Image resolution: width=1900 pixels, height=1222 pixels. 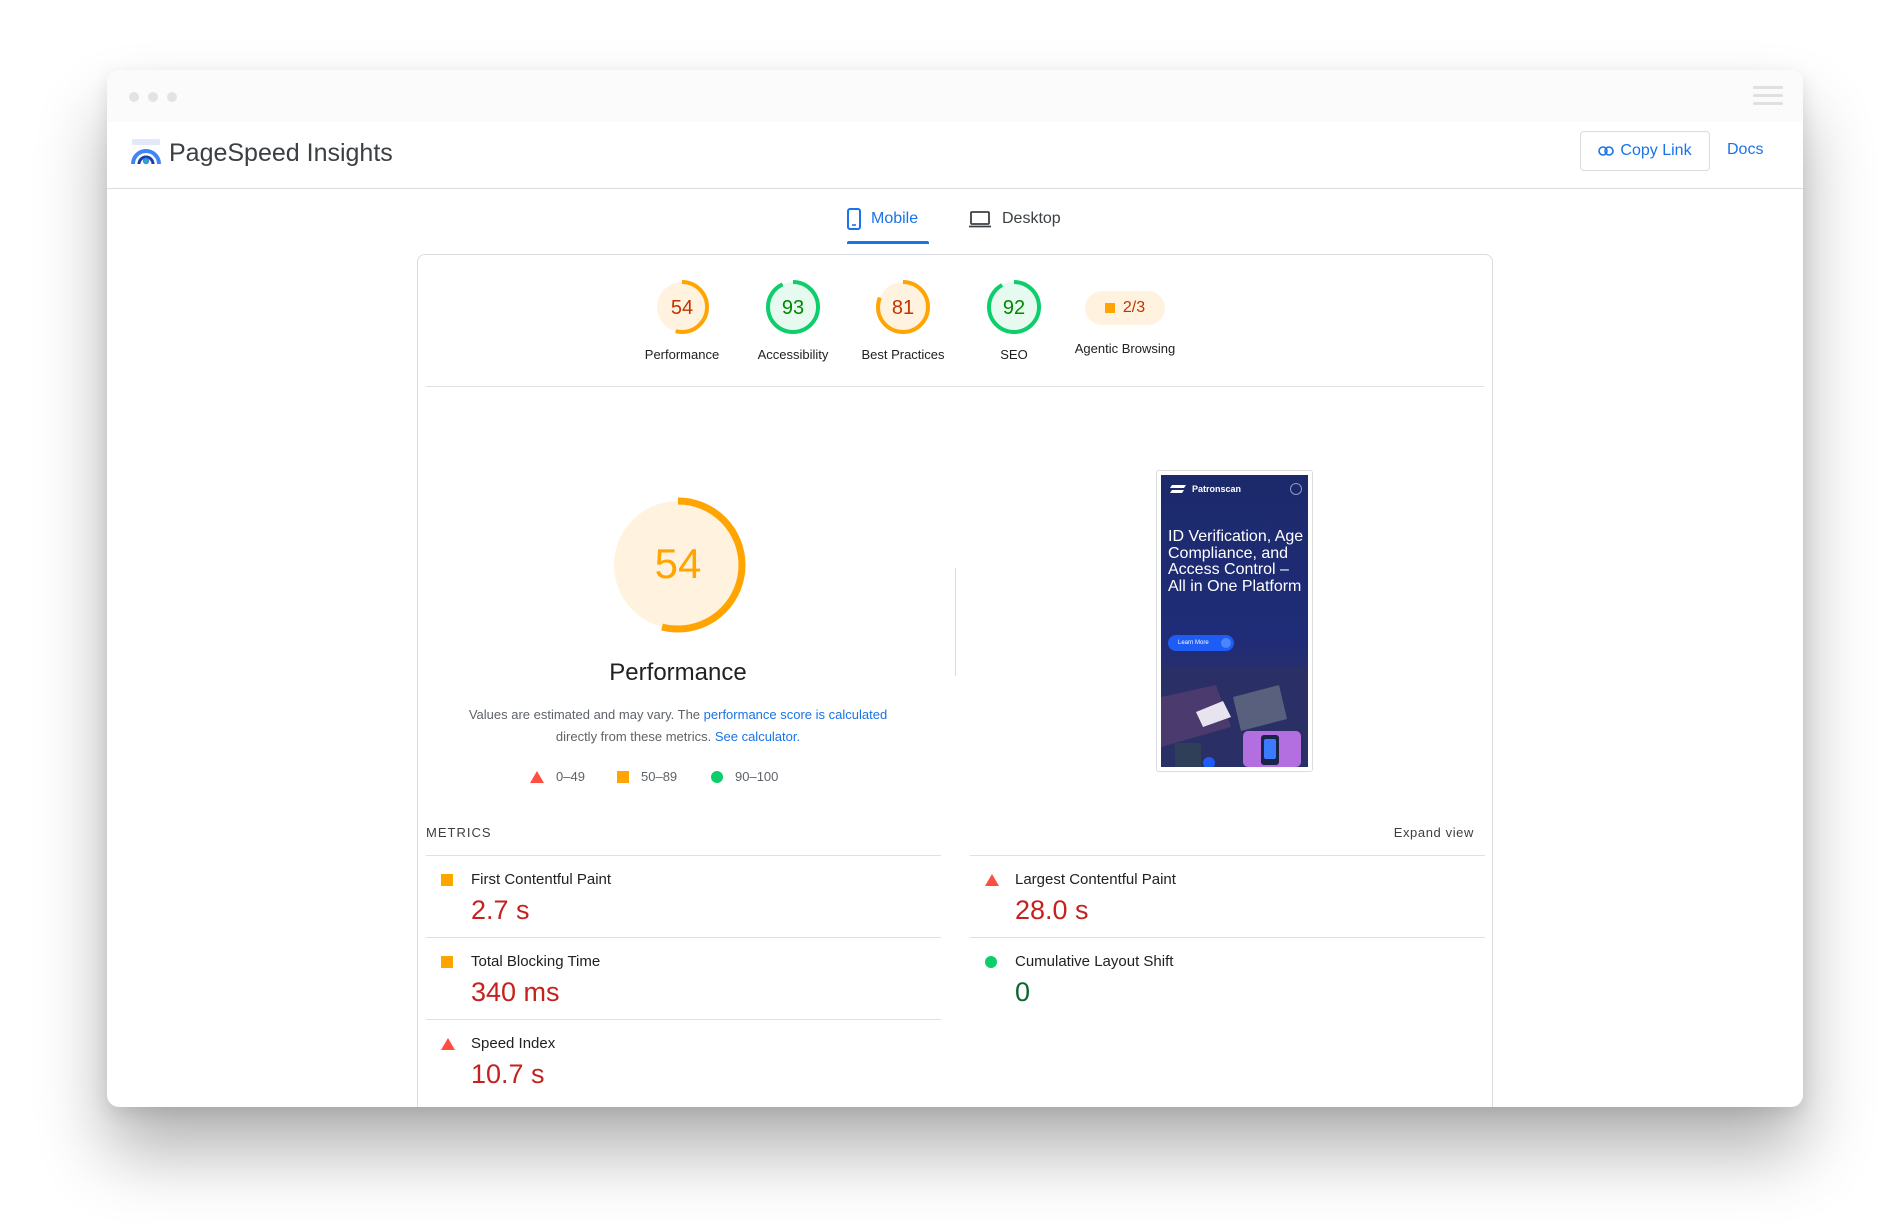 I want to click on metric-value: 28.0 s, so click(x=1052, y=910).